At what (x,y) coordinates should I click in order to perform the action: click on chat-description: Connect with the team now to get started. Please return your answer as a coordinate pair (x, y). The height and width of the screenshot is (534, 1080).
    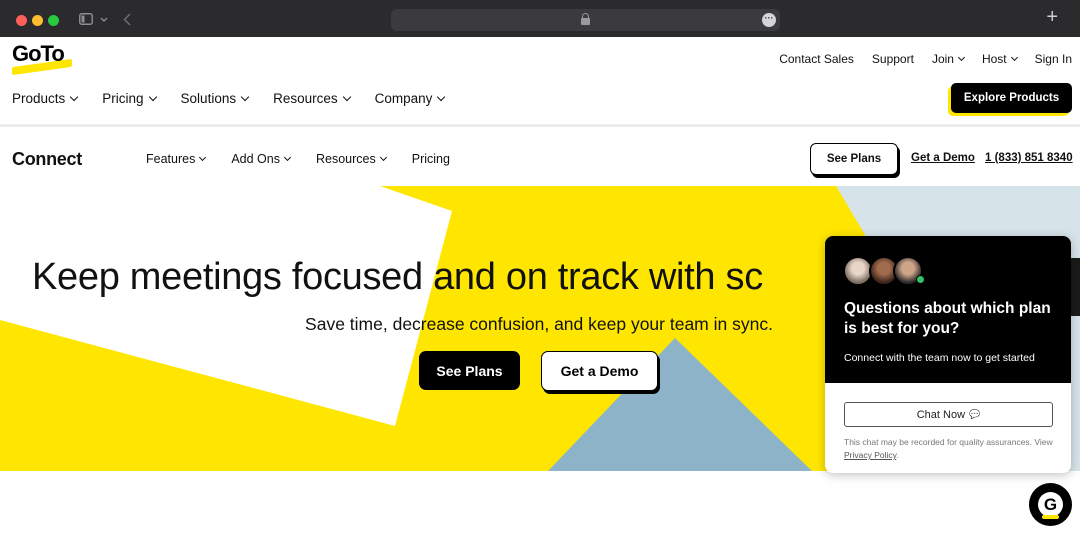
    Looking at the image, I should click on (939, 358).